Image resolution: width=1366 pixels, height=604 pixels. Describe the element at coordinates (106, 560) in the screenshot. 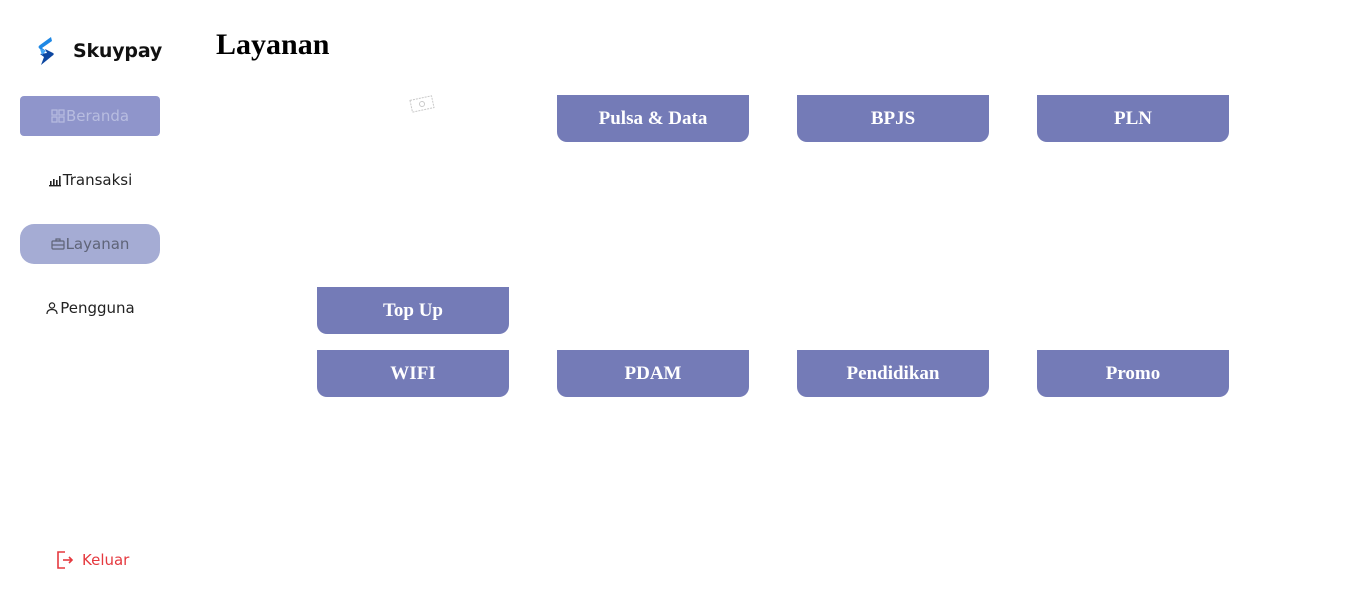

I see `logout-label: Keluar` at that location.